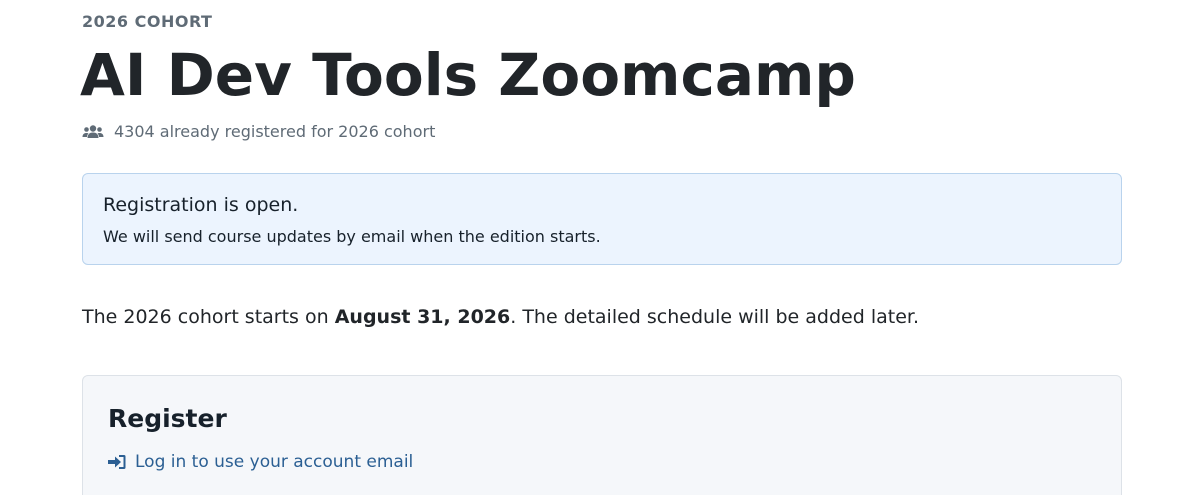 The image size is (1200, 495). I want to click on page-title: AI Dev Tools Zoomcamp, so click(468, 75).